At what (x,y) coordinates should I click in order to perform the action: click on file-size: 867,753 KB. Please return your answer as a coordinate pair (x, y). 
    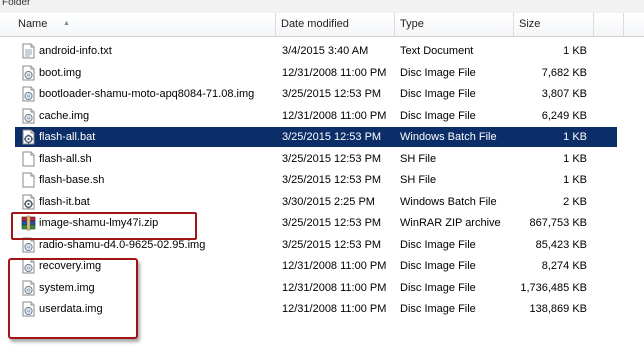
    Looking at the image, I should click on (558, 223).